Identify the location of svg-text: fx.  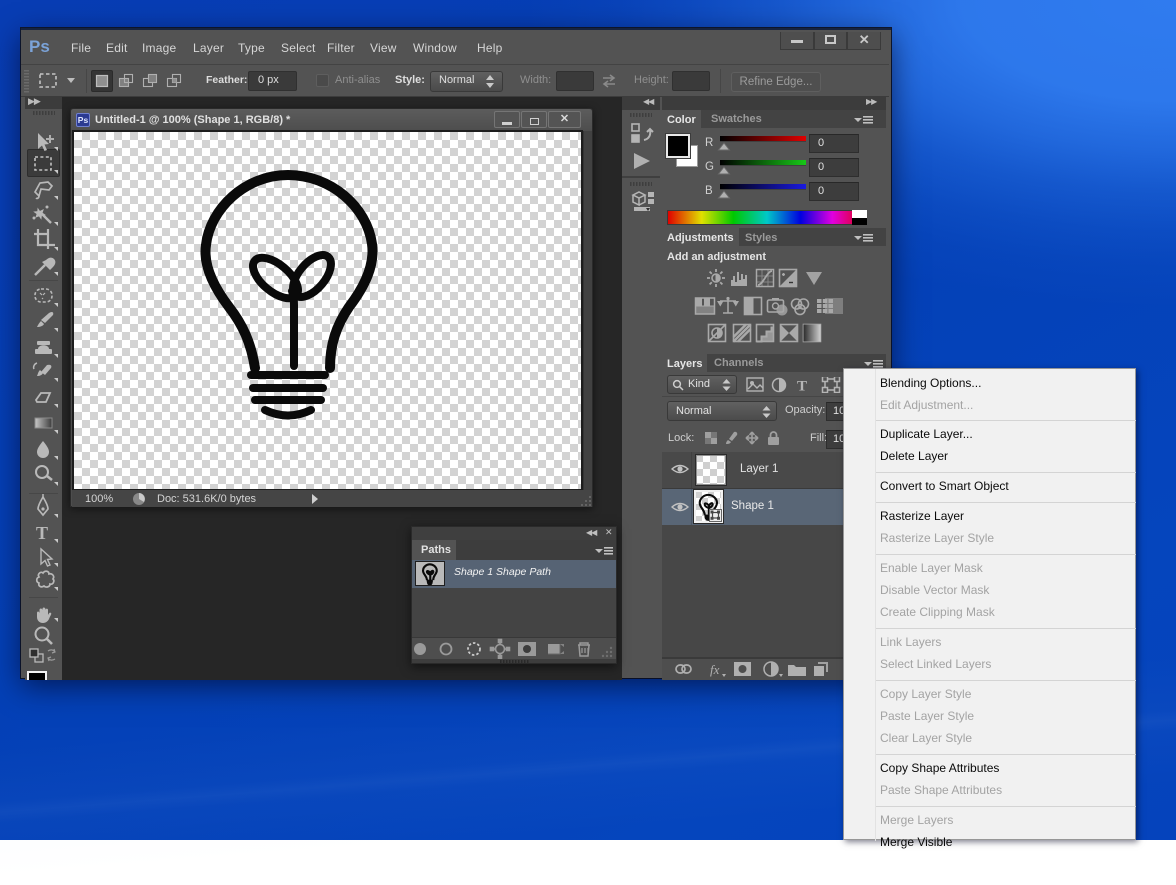
(715, 669).